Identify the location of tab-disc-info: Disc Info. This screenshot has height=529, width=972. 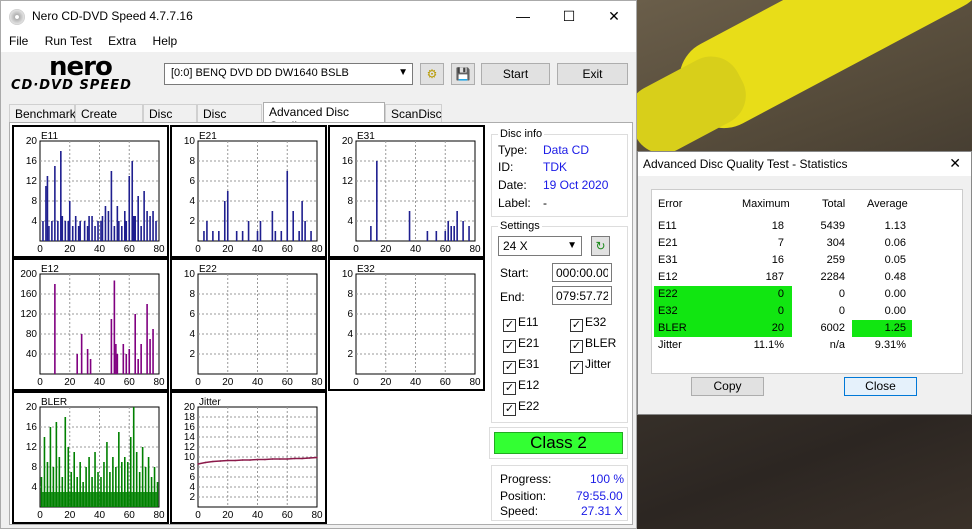
(170, 119).